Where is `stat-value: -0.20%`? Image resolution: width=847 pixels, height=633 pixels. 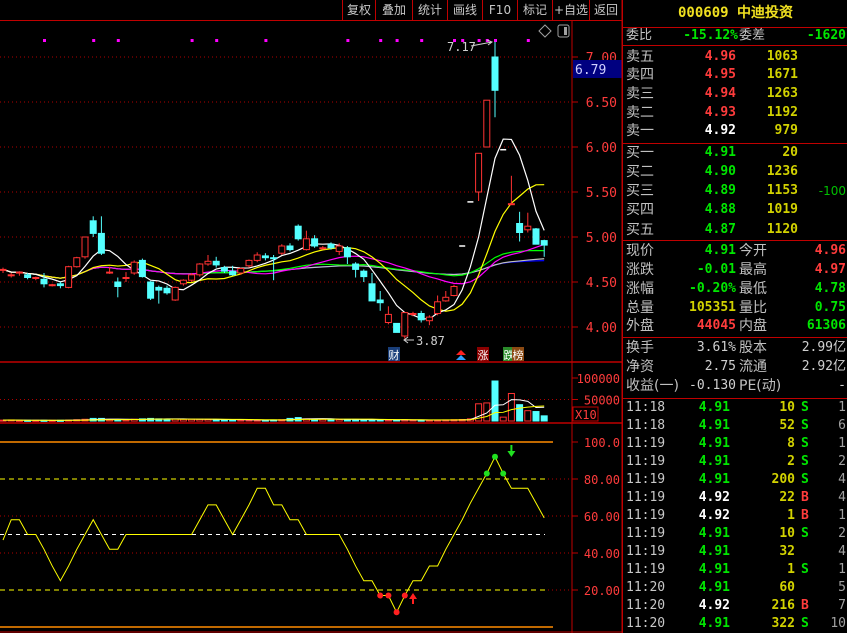
stat-value: -0.20% is located at coordinates (712, 288).